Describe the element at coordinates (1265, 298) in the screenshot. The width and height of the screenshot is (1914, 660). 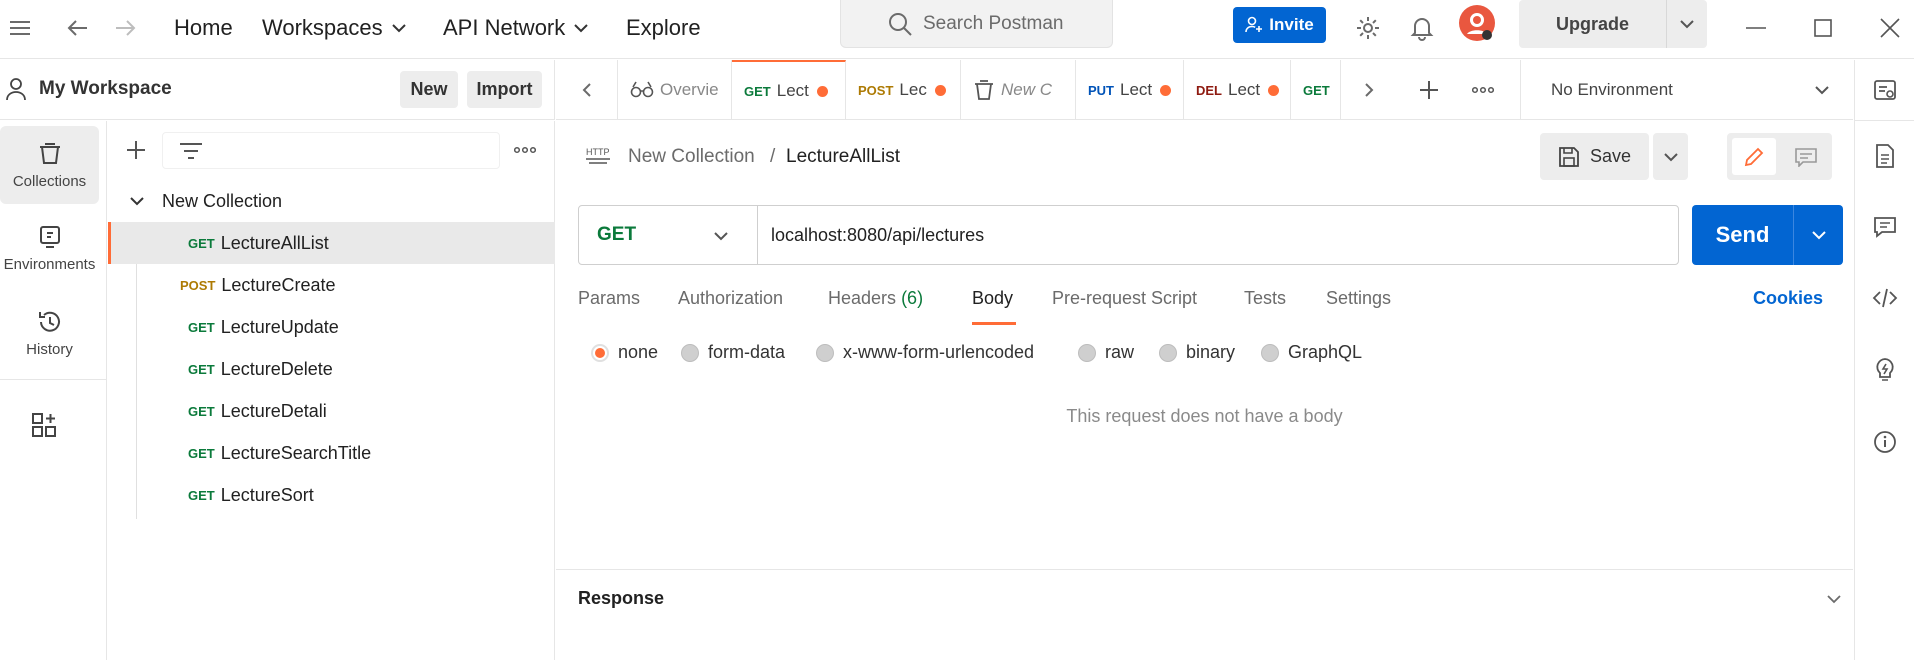
I see `tab-tests: Tests` at that location.